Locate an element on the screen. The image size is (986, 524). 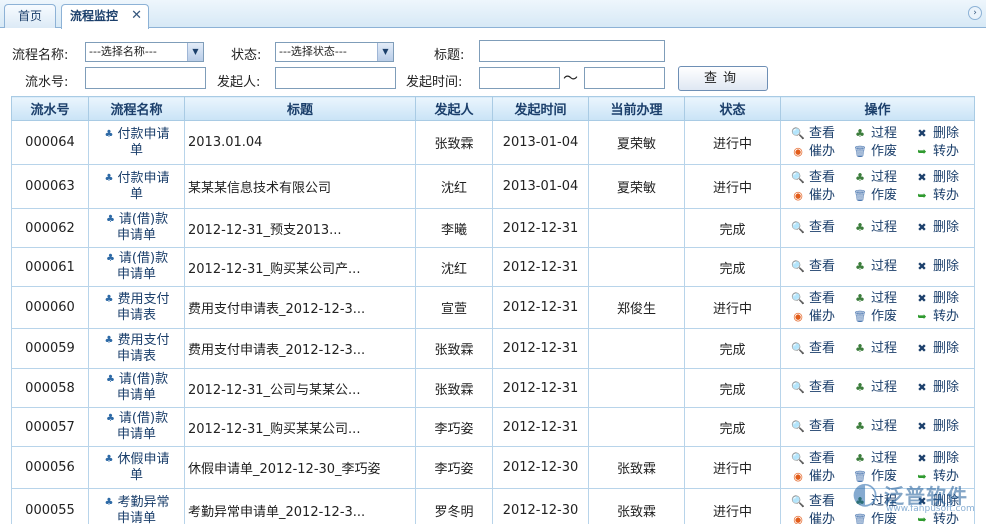
handler-cell: 郑俊生 is located at coordinates (636, 307).